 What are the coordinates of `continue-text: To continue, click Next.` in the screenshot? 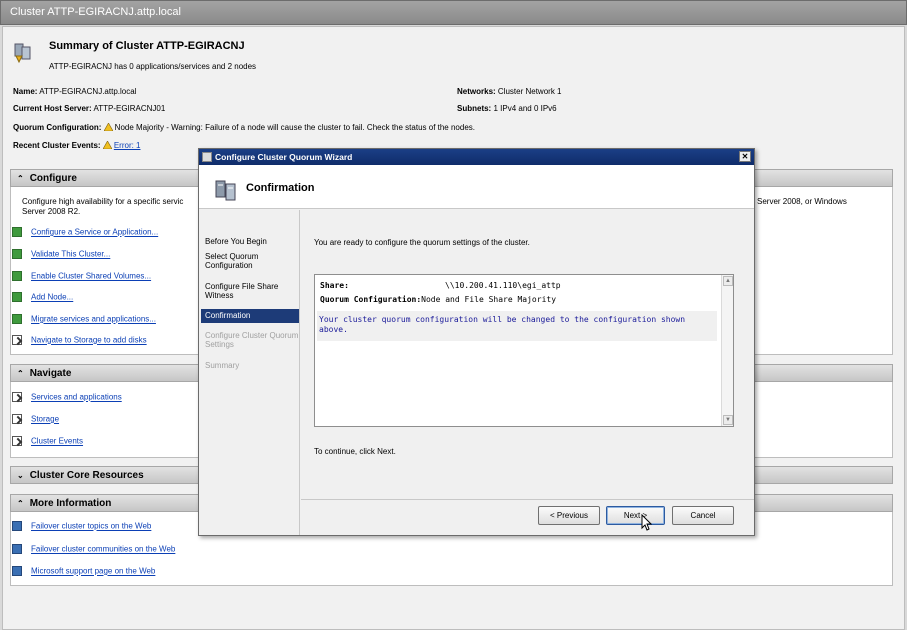 It's located at (355, 451).